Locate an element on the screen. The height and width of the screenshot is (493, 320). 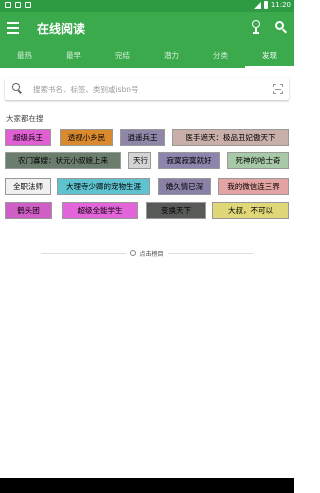
tab-potential: 潜力 is located at coordinates (171, 57).